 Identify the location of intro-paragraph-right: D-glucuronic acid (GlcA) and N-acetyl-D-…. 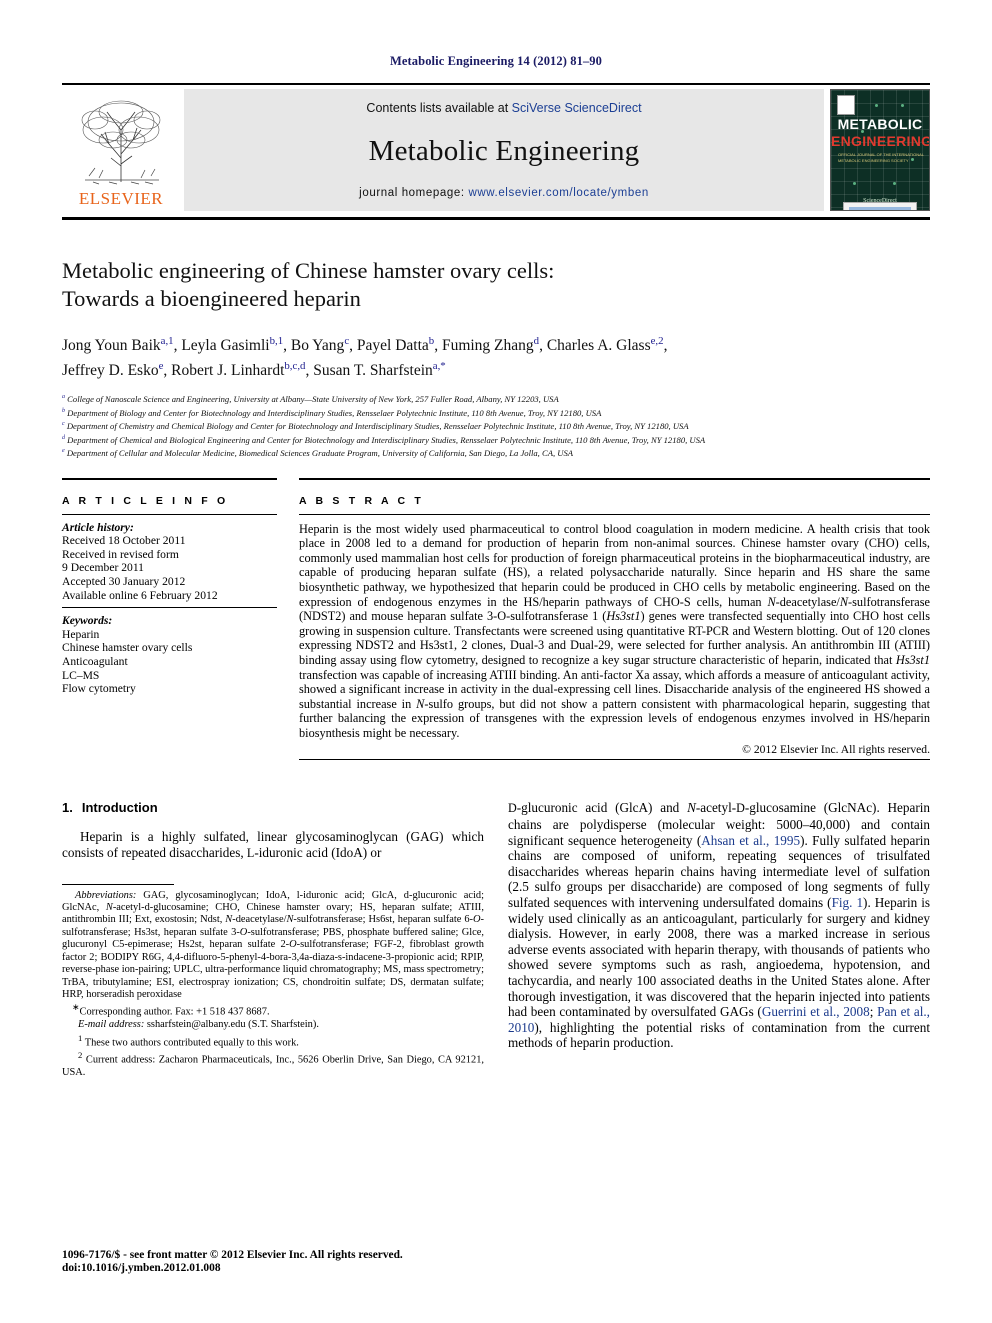
(719, 925).